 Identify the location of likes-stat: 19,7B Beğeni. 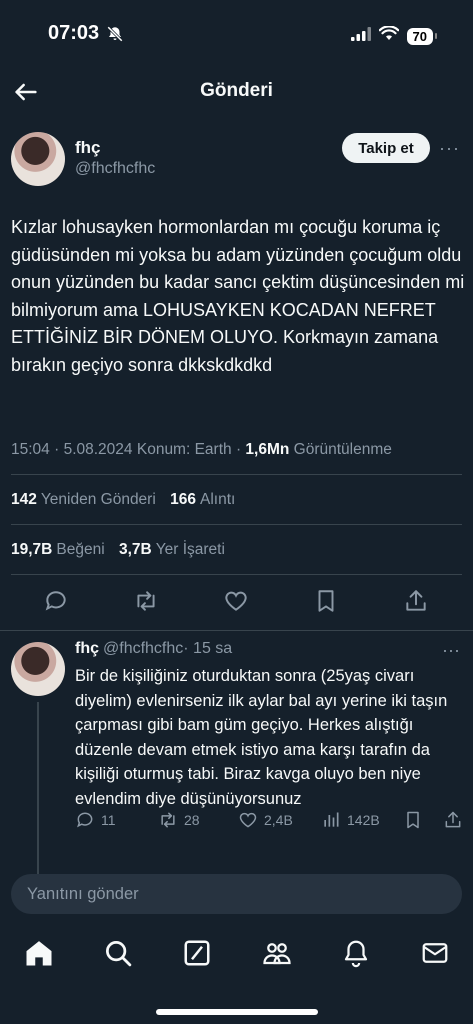
(58, 549).